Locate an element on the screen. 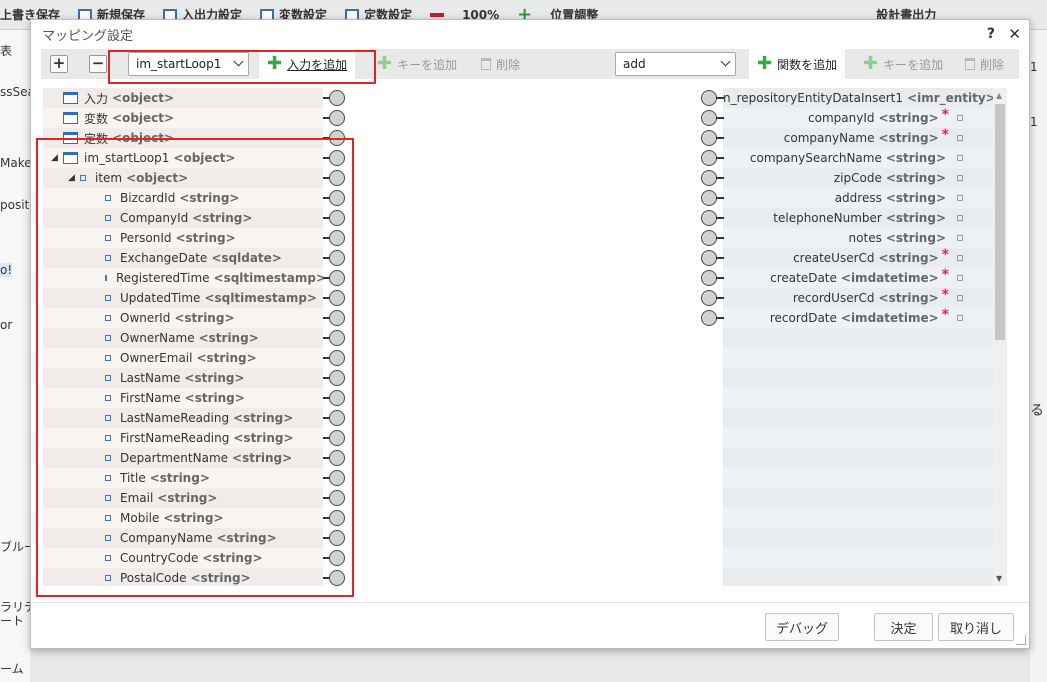 Image resolution: width=1047 pixels, height=682 pixels. left-tree-row: CountryCode <string> is located at coordinates (183, 558).